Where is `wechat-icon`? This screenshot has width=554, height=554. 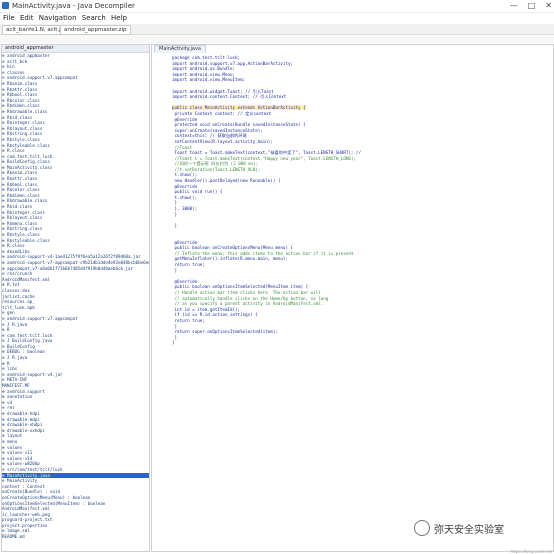
wechat-icon is located at coordinates (422, 528).